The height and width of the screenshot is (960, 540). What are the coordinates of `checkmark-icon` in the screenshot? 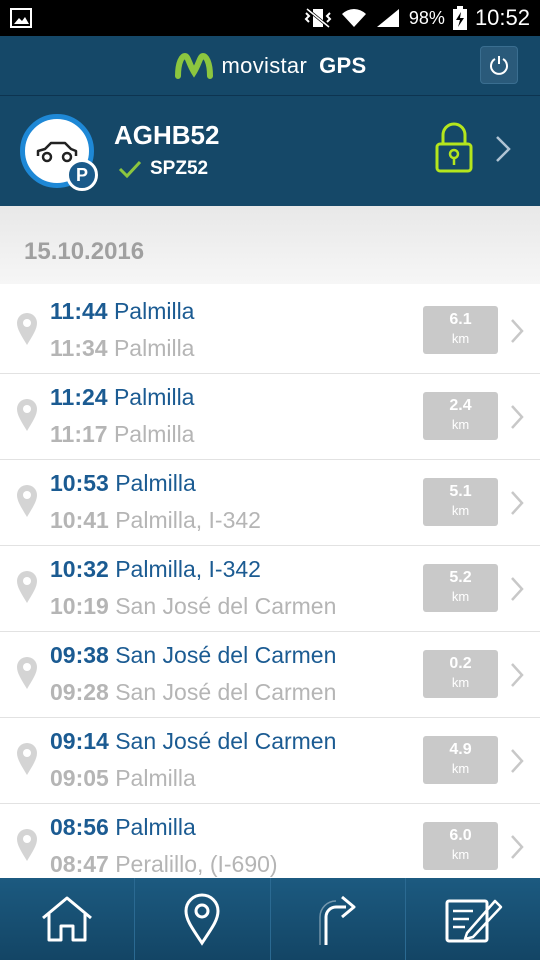 It's located at (130, 169).